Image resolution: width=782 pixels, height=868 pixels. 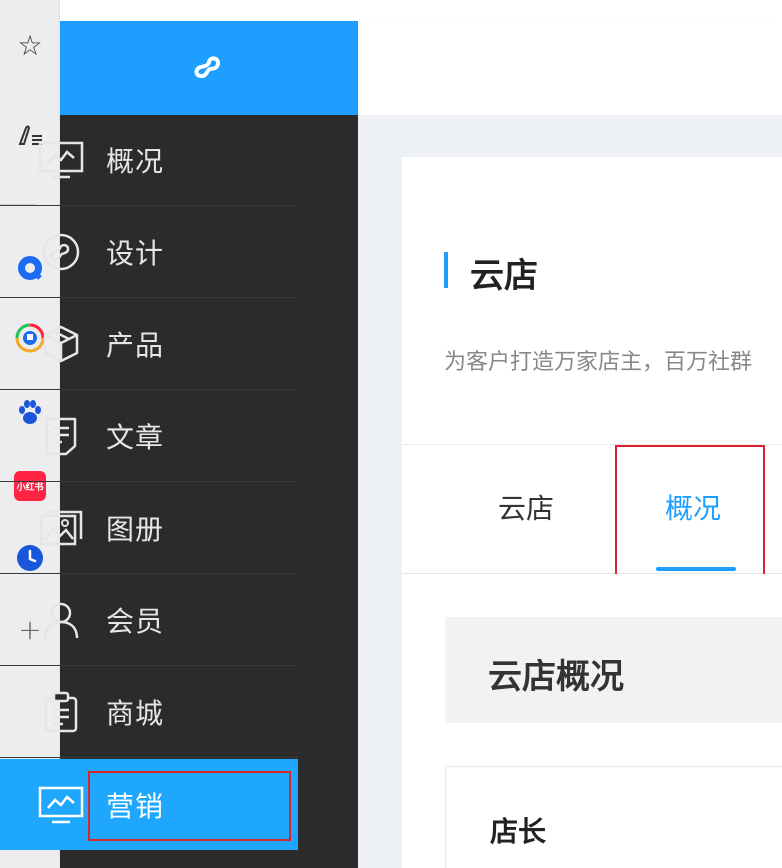 What do you see at coordinates (135, 806) in the screenshot?
I see `sidebar-item-label: 营销` at bounding box center [135, 806].